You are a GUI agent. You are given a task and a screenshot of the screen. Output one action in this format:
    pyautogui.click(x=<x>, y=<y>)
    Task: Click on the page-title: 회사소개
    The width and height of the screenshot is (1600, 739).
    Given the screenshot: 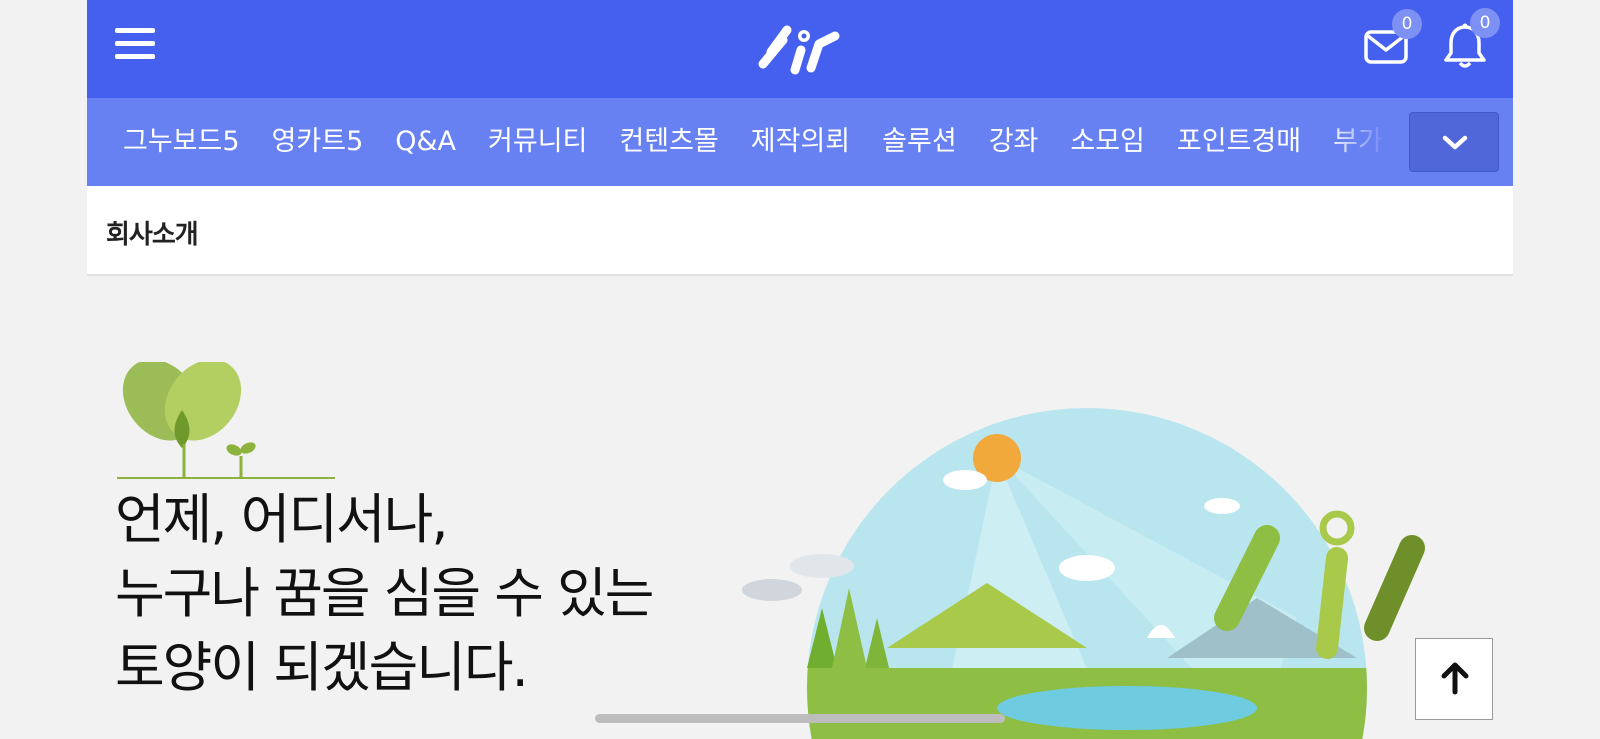 What is the action you would take?
    pyautogui.click(x=152, y=235)
    